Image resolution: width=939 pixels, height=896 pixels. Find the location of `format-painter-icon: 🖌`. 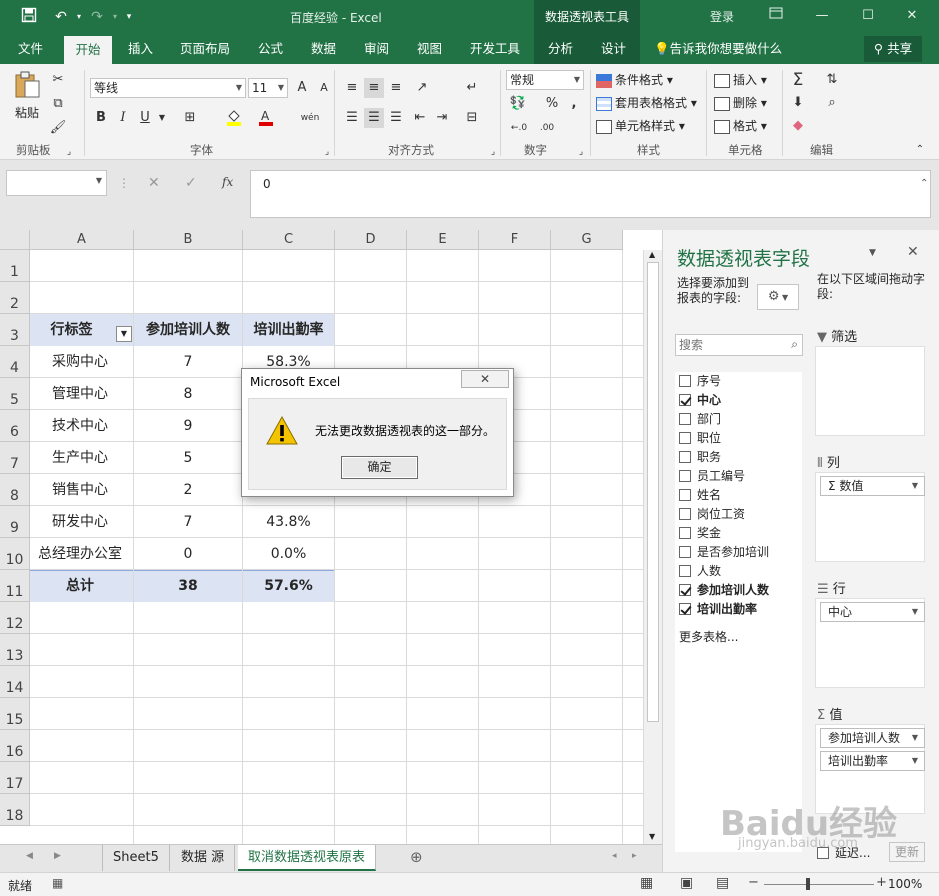

format-painter-icon: 🖌 is located at coordinates (58, 128).